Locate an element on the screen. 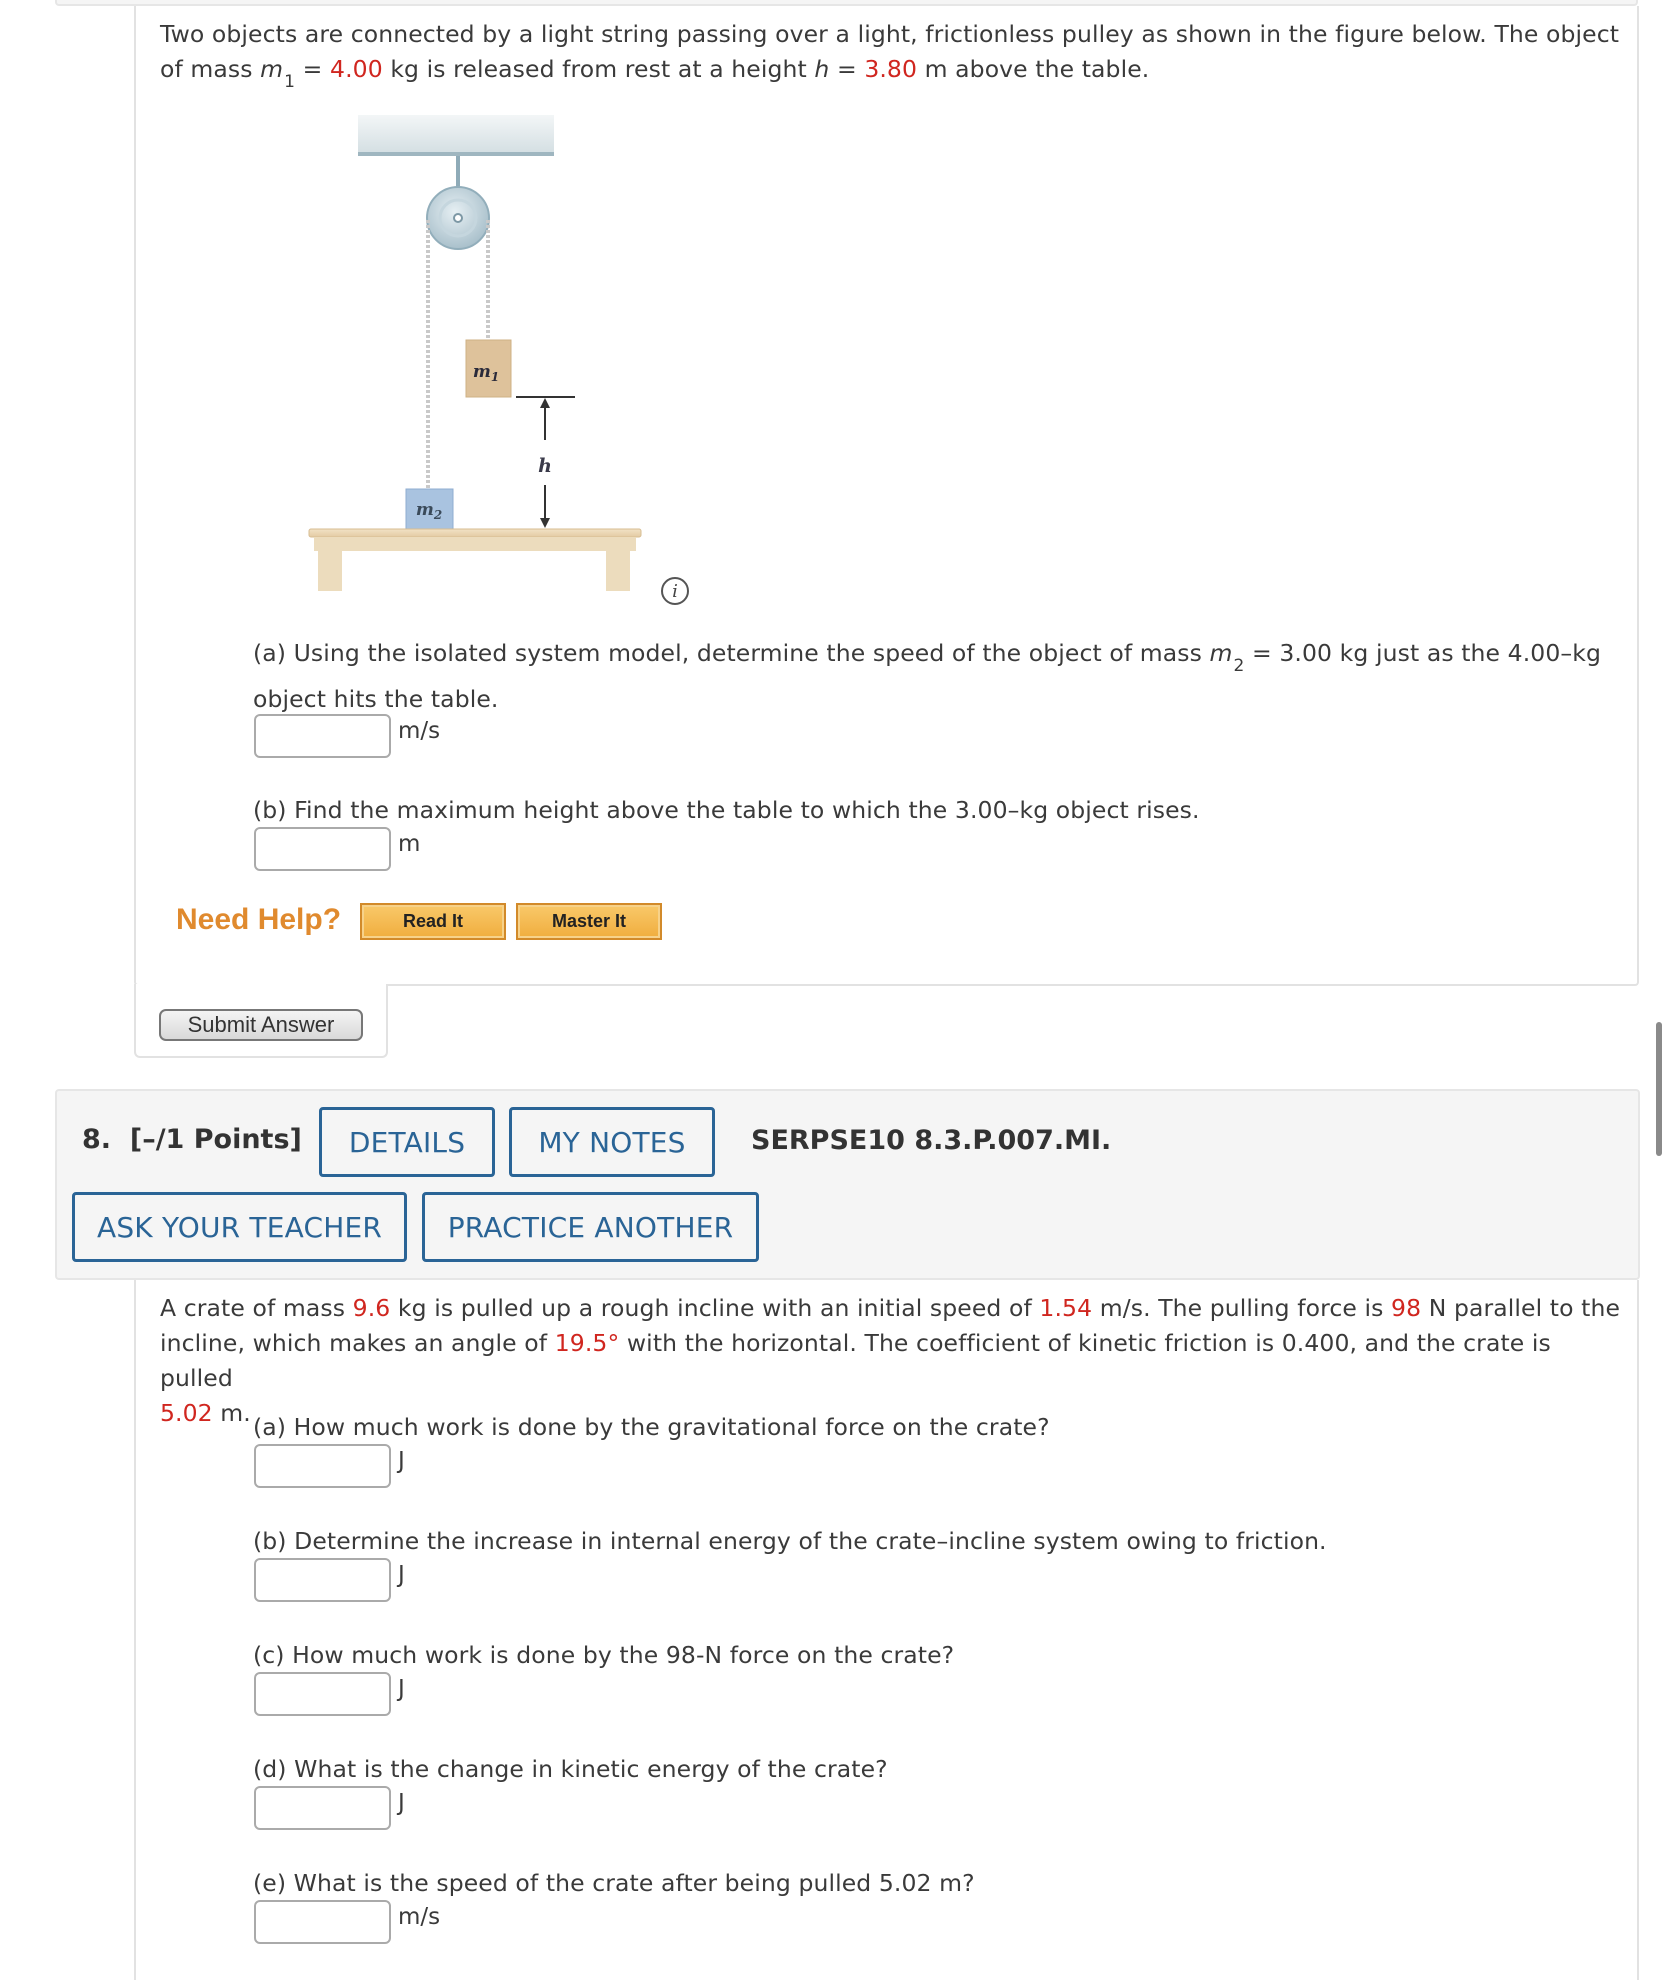 The height and width of the screenshot is (1980, 1668). answer-input-7b is located at coordinates (322, 849).